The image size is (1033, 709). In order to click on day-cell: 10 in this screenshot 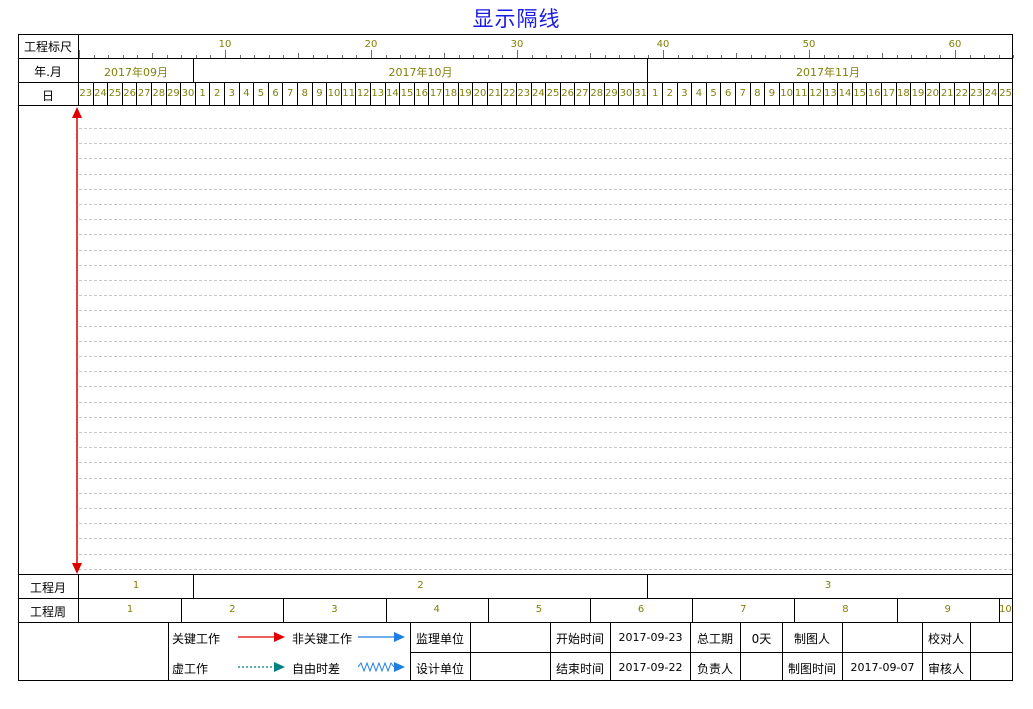, I will do `click(334, 94)`.